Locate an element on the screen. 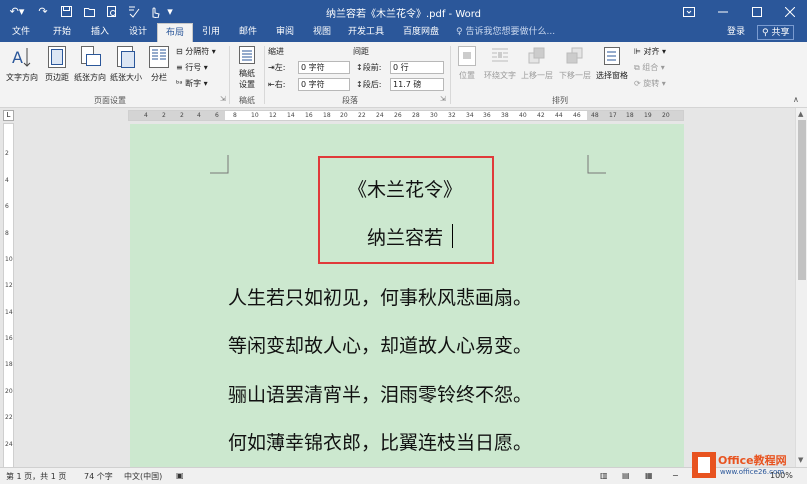  columns-button: 分栏 is located at coordinates (159, 67).